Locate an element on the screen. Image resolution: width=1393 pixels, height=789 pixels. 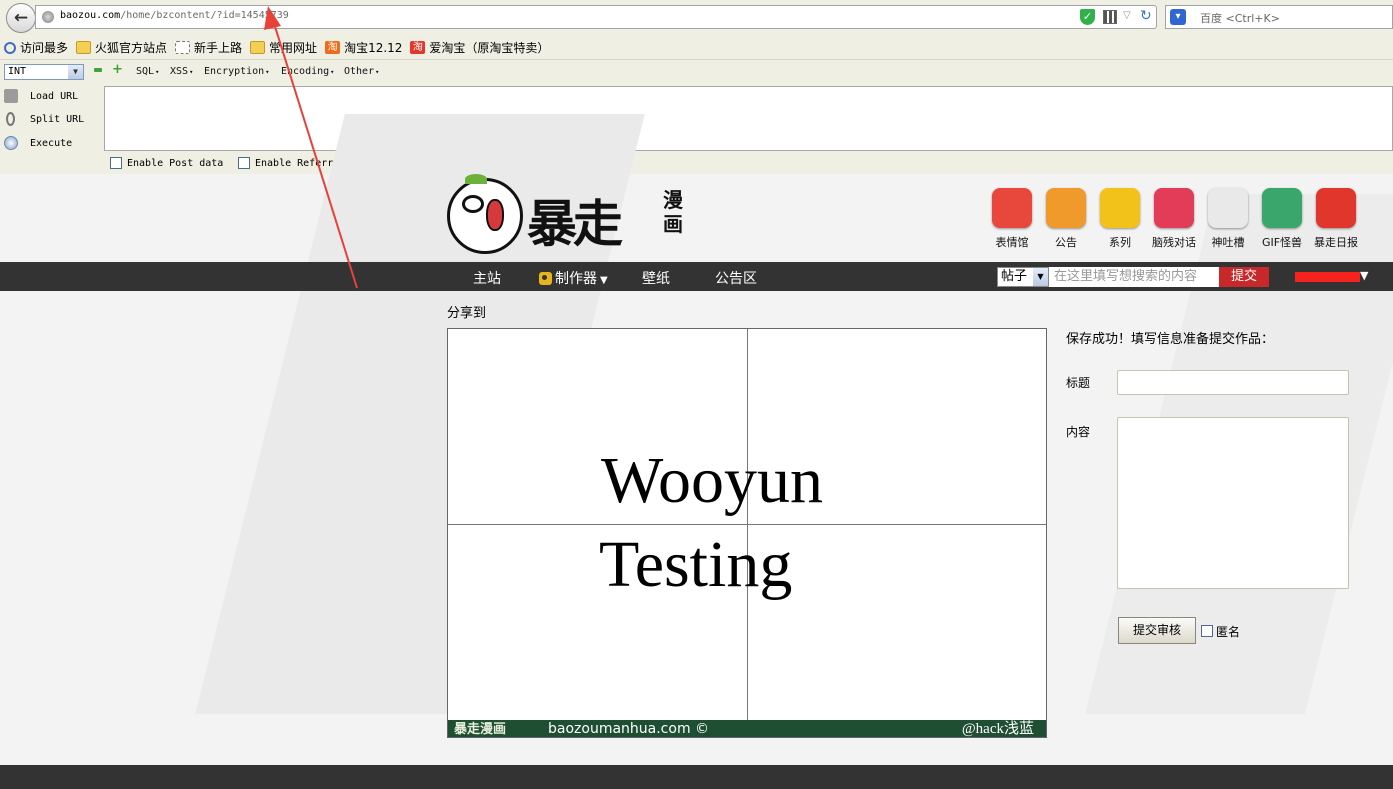
minus-icon is located at coordinates (98, 70).